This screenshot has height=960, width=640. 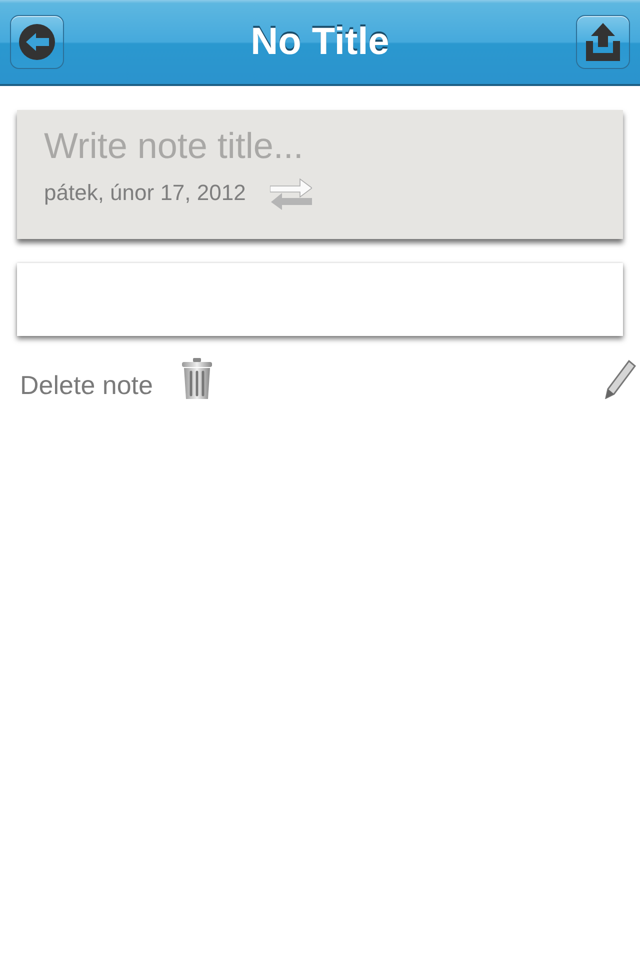 What do you see at coordinates (621, 378) in the screenshot?
I see `pencil-icon` at bounding box center [621, 378].